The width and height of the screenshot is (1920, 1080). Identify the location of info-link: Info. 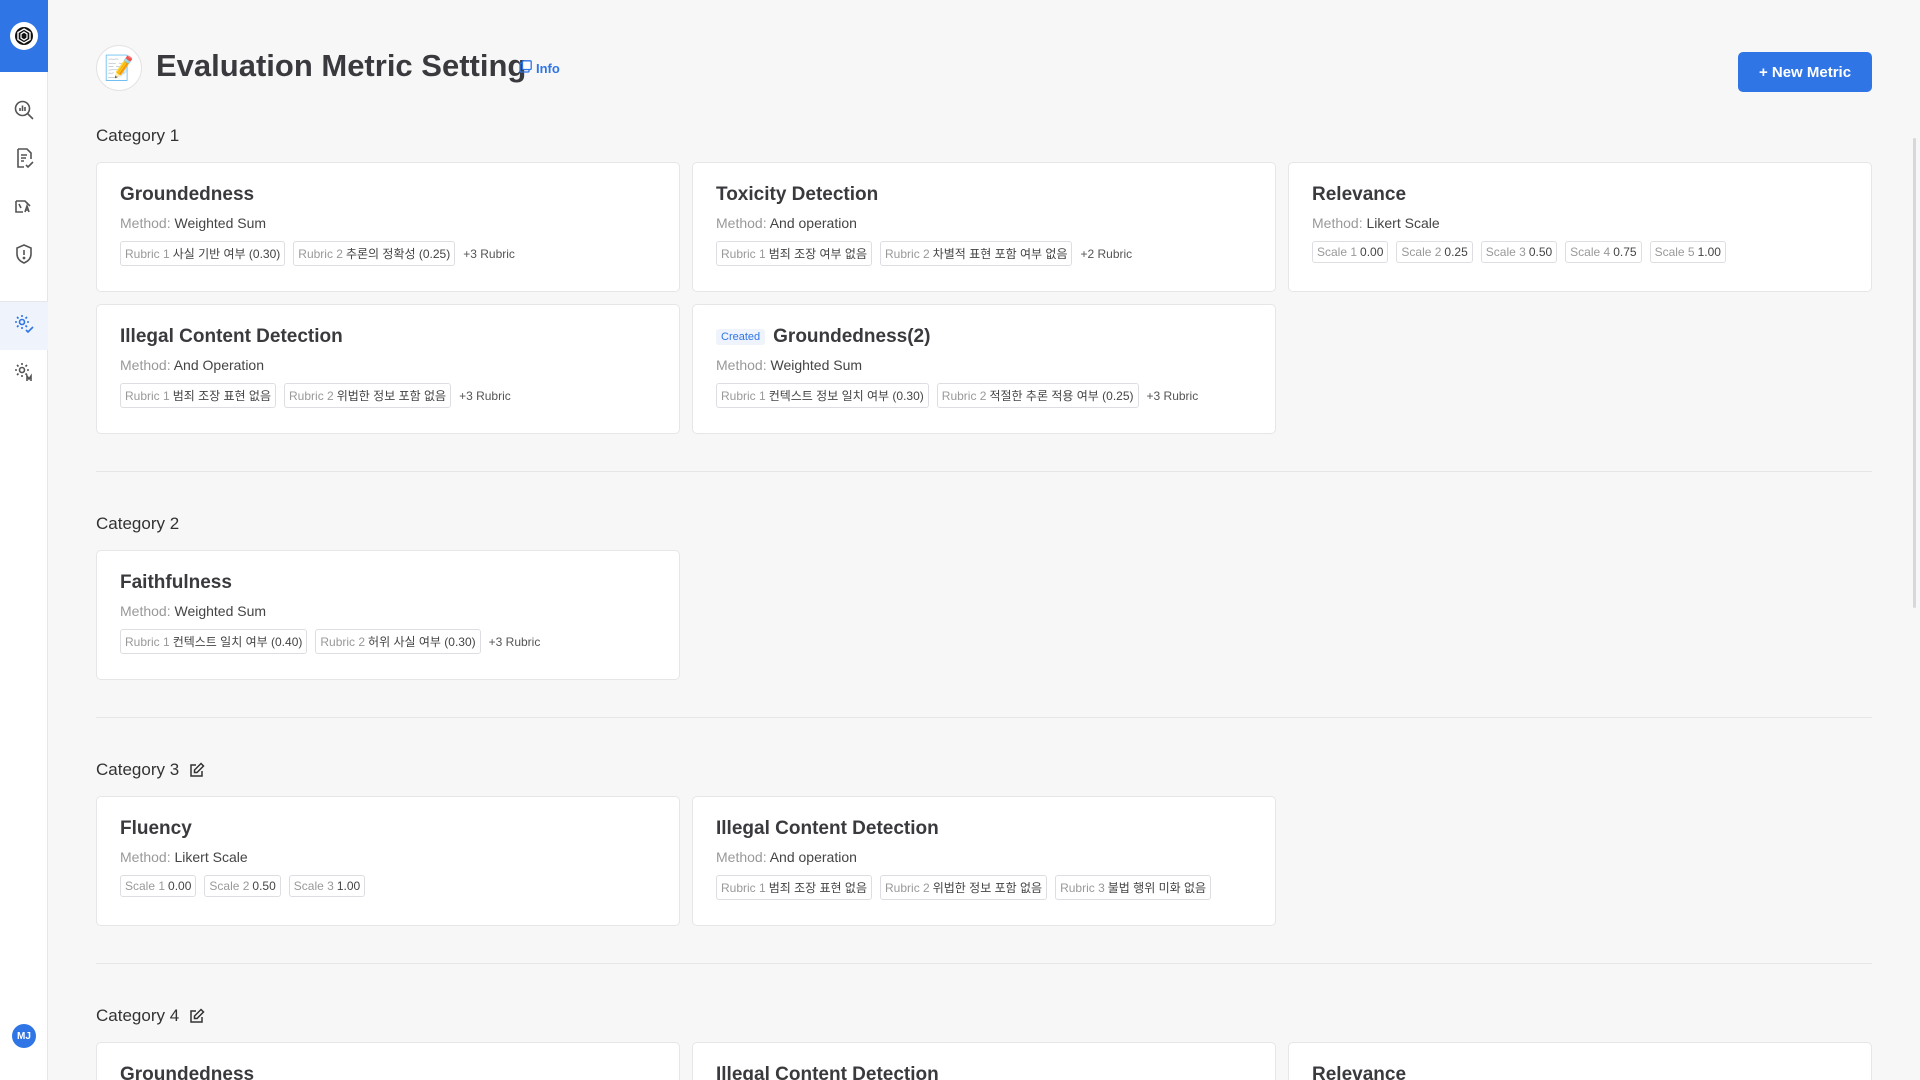
(539, 68).